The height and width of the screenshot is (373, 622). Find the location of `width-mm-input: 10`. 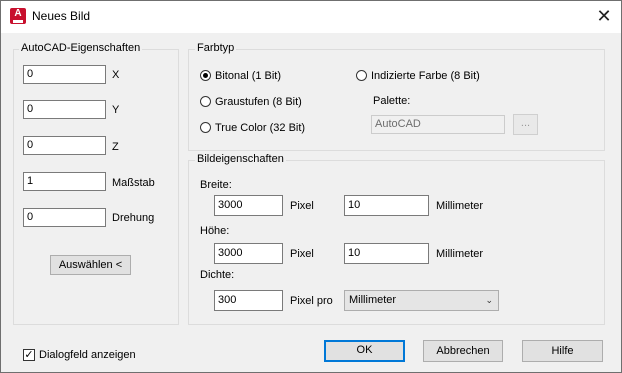

width-mm-input: 10 is located at coordinates (386, 205).